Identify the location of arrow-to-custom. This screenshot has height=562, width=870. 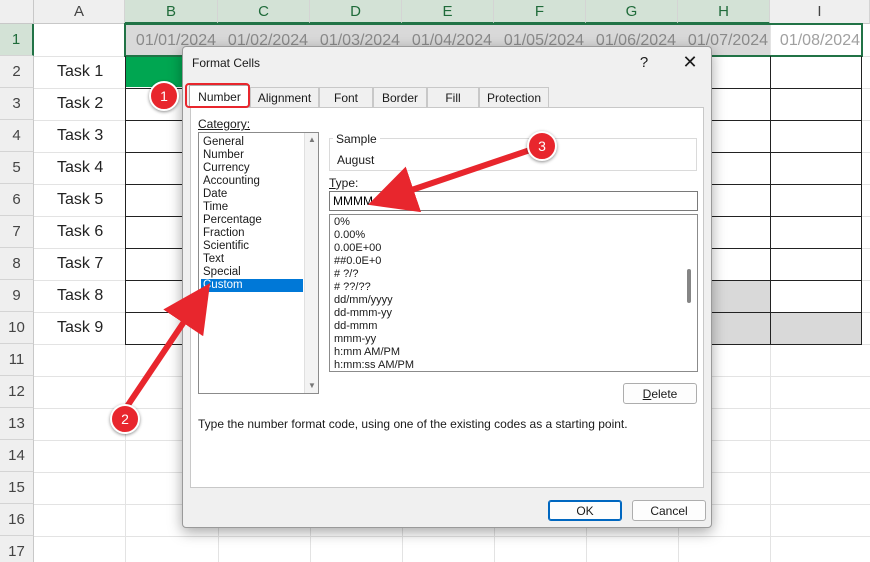
(168, 345).